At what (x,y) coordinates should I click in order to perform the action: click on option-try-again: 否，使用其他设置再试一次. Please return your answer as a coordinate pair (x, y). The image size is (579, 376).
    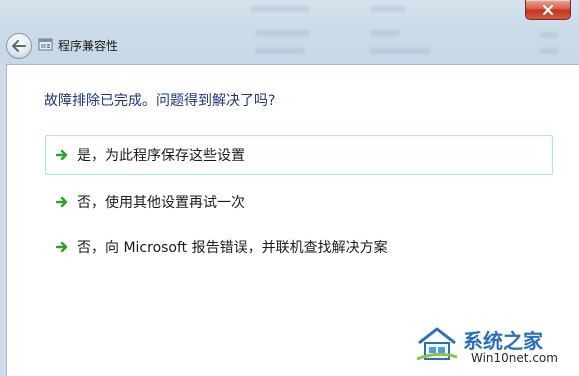
    Looking at the image, I should click on (299, 202).